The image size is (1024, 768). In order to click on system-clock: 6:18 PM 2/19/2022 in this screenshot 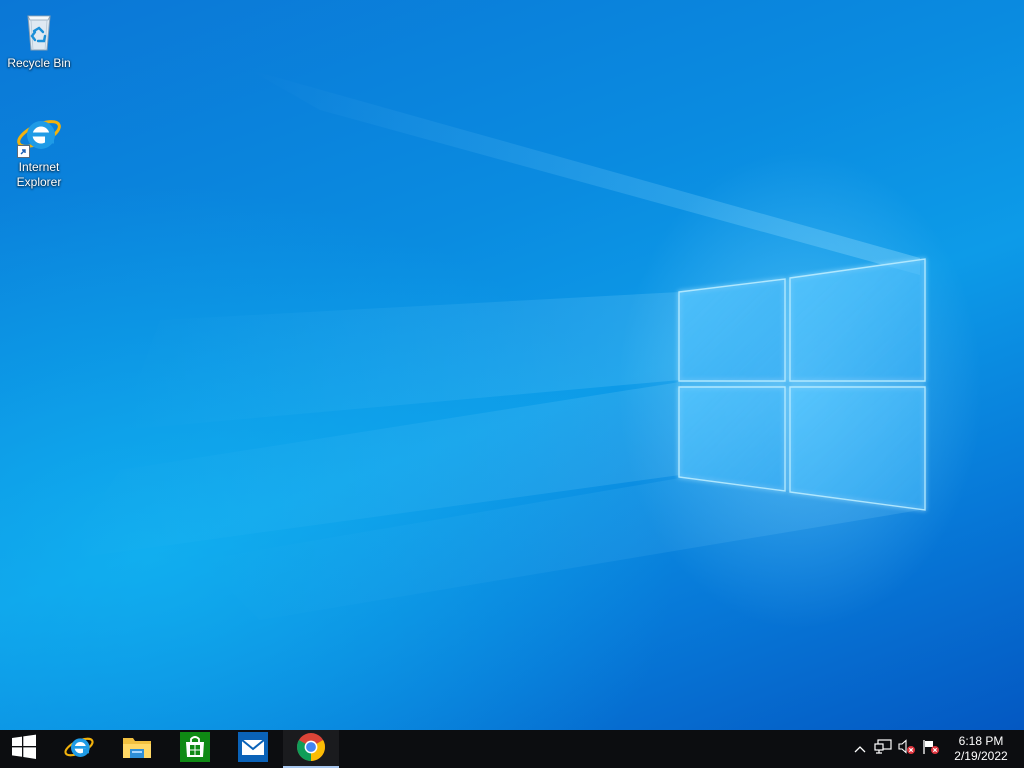, I will do `click(981, 749)`.